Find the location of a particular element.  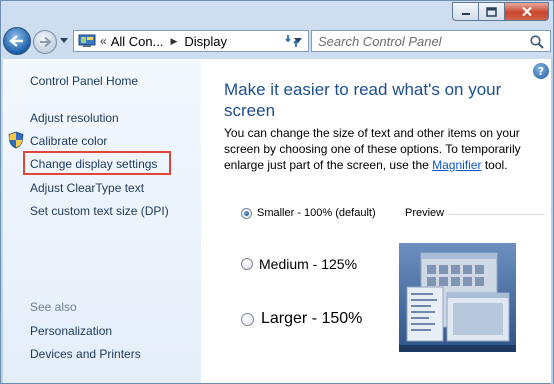

preview-image is located at coordinates (457, 297).